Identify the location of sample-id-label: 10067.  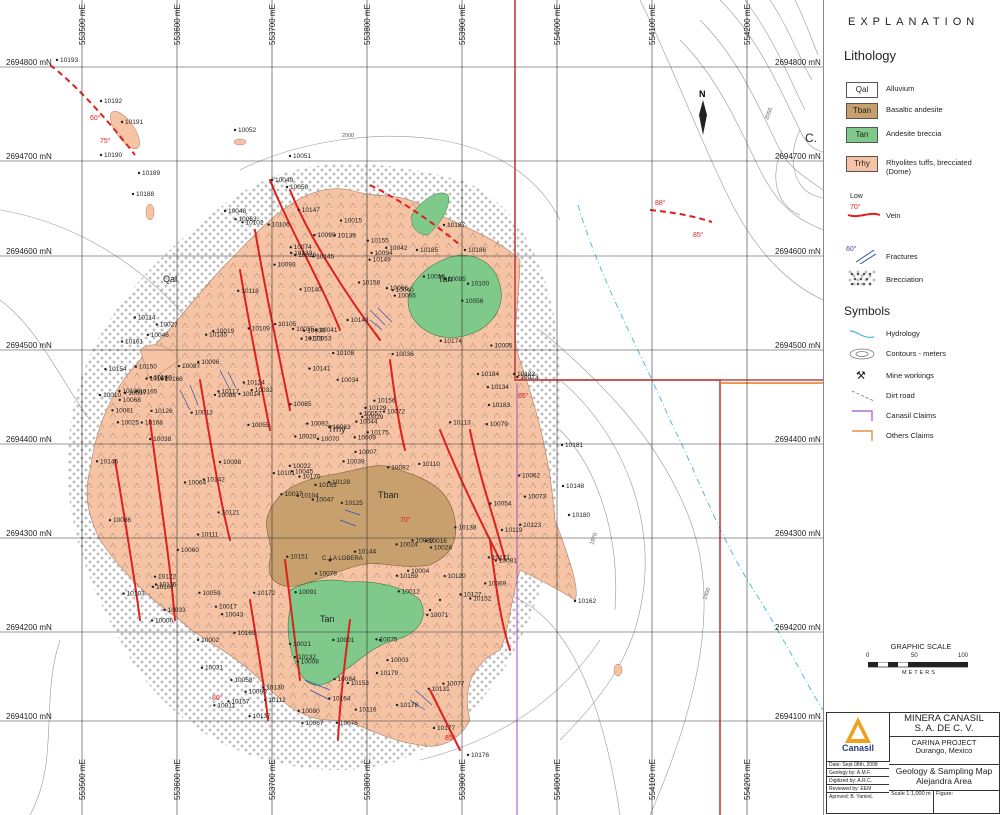
(314, 723).